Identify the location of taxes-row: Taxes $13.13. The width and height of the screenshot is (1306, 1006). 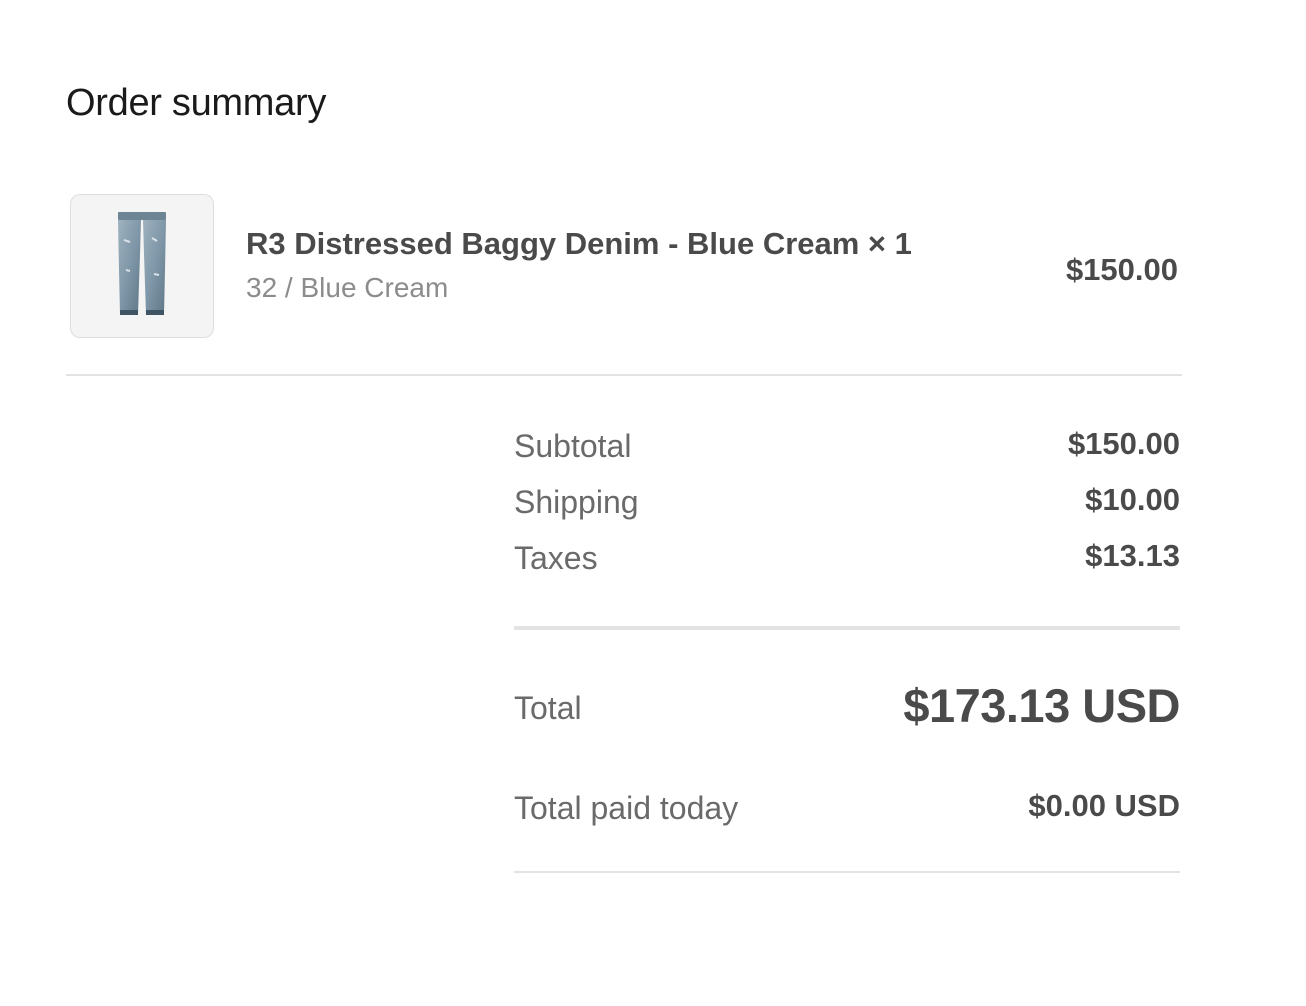
(847, 554).